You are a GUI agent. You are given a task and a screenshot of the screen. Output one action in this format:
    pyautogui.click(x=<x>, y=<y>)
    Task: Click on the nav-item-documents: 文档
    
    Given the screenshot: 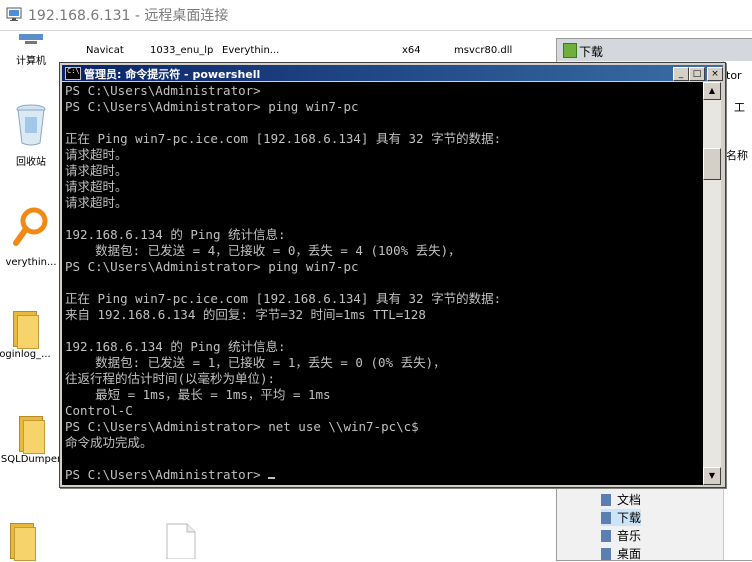 What is the action you would take?
    pyautogui.click(x=621, y=499)
    